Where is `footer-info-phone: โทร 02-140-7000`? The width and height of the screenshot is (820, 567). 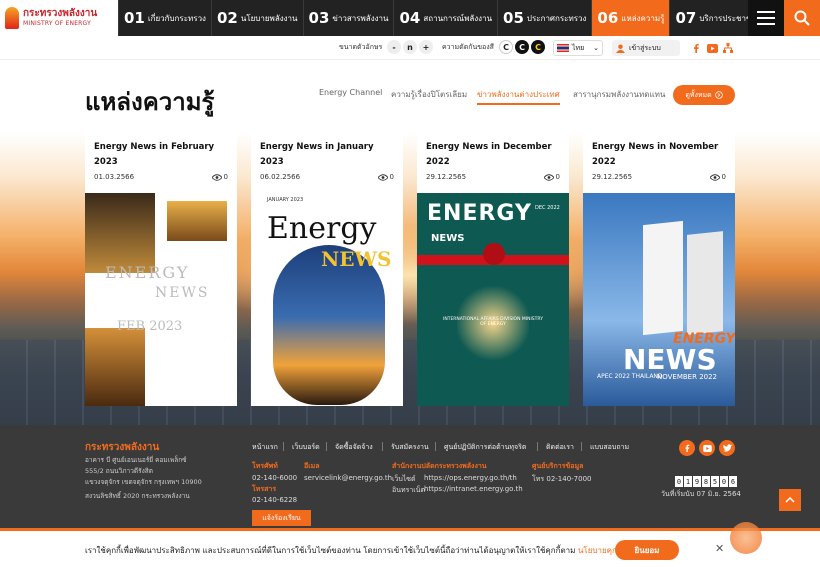
footer-info-phone: โทร 02-140-7000 is located at coordinates (562, 479).